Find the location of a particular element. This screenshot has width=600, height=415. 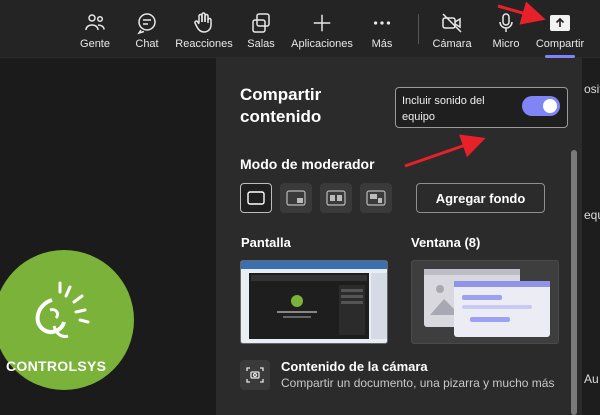

chat-button: Chat is located at coordinates (147, 29).